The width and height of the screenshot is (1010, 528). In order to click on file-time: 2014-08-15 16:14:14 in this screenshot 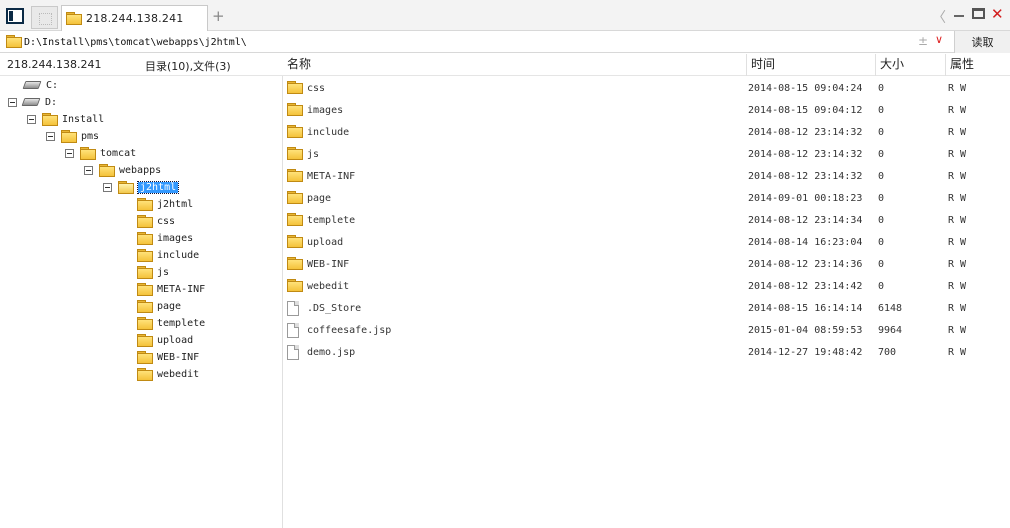, I will do `click(805, 308)`.